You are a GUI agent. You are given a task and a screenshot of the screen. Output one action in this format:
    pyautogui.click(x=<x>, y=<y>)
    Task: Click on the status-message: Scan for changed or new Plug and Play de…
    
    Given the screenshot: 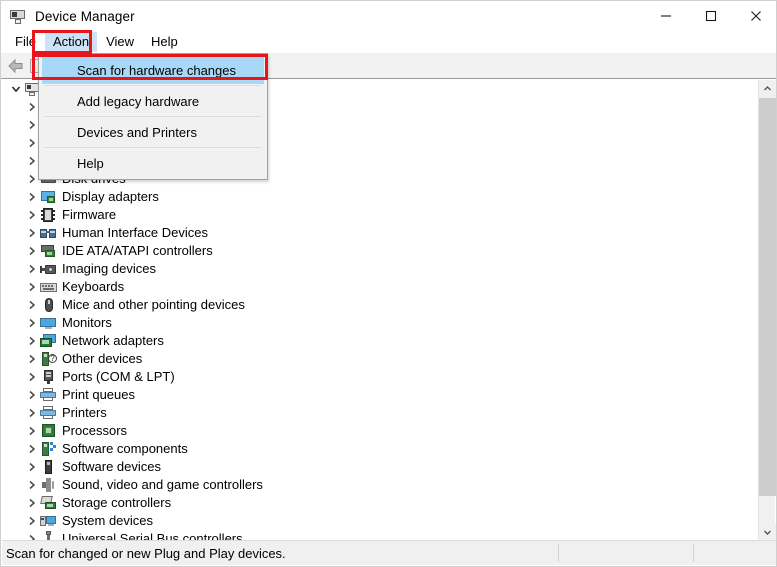 What is the action you would take?
    pyautogui.click(x=146, y=553)
    